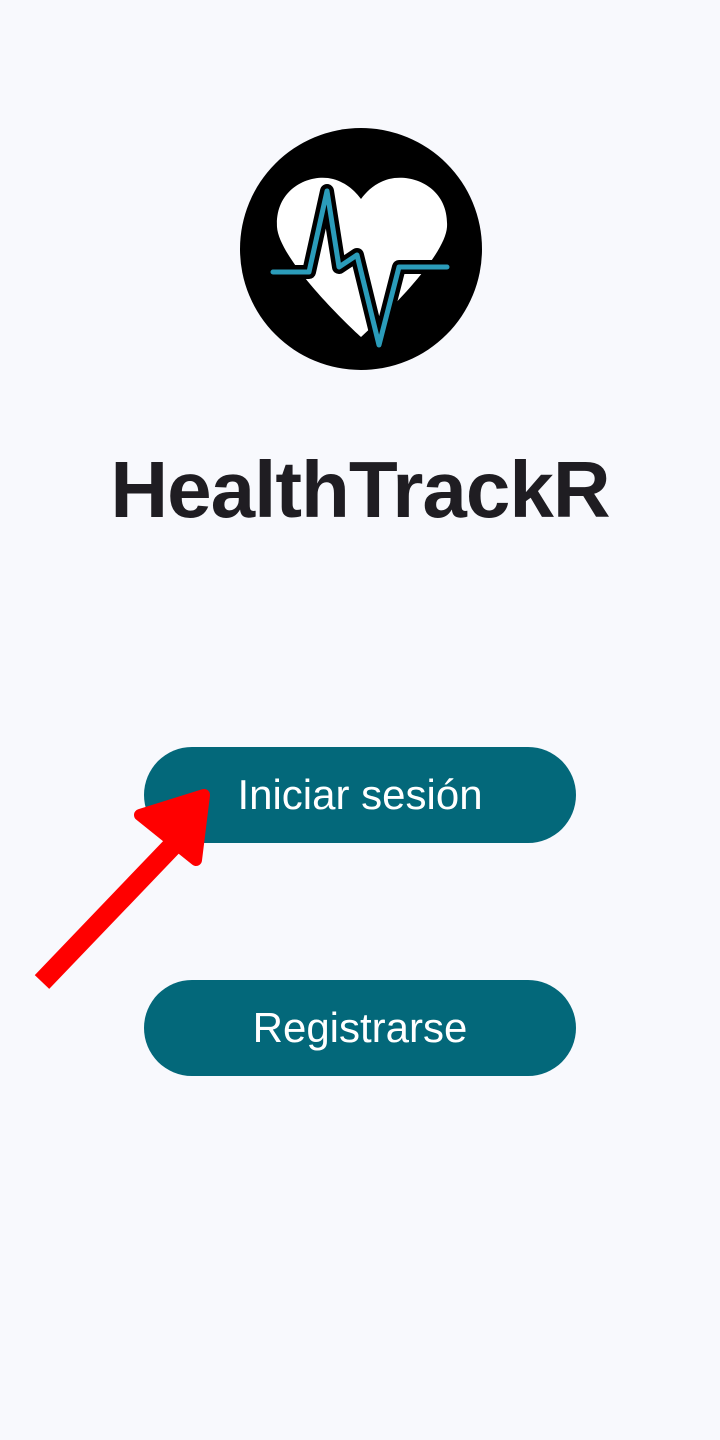 The width and height of the screenshot is (720, 1440). Describe the element at coordinates (360, 1028) in the screenshot. I see `register-button: Registrarse` at that location.